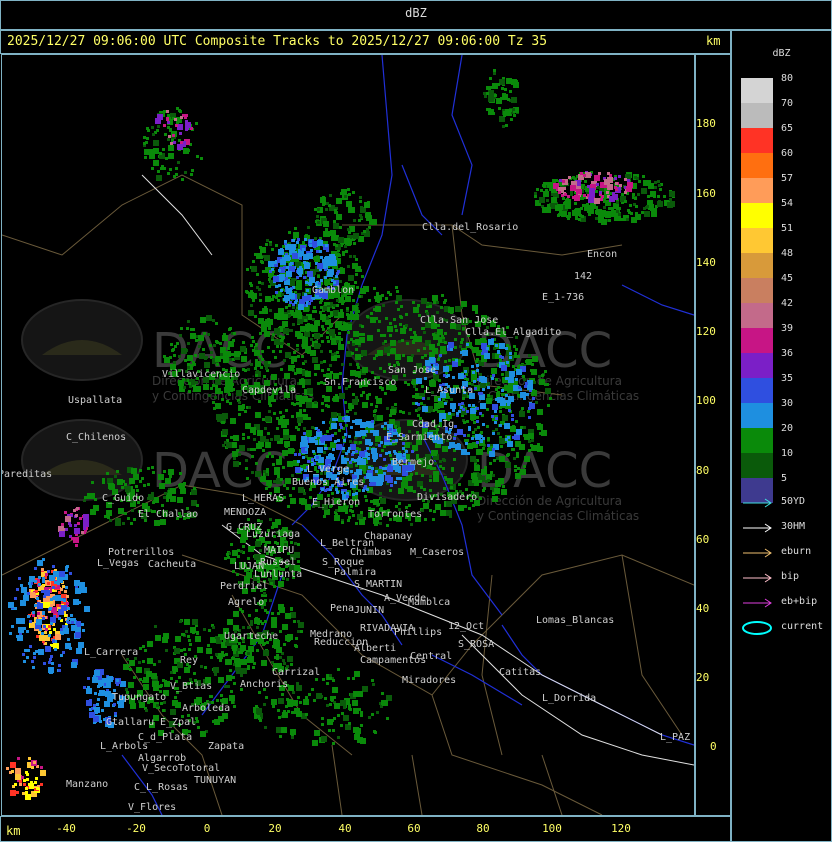  What do you see at coordinates (569, 698) in the screenshot?
I see `place-label: L_Dorrida` at bounding box center [569, 698].